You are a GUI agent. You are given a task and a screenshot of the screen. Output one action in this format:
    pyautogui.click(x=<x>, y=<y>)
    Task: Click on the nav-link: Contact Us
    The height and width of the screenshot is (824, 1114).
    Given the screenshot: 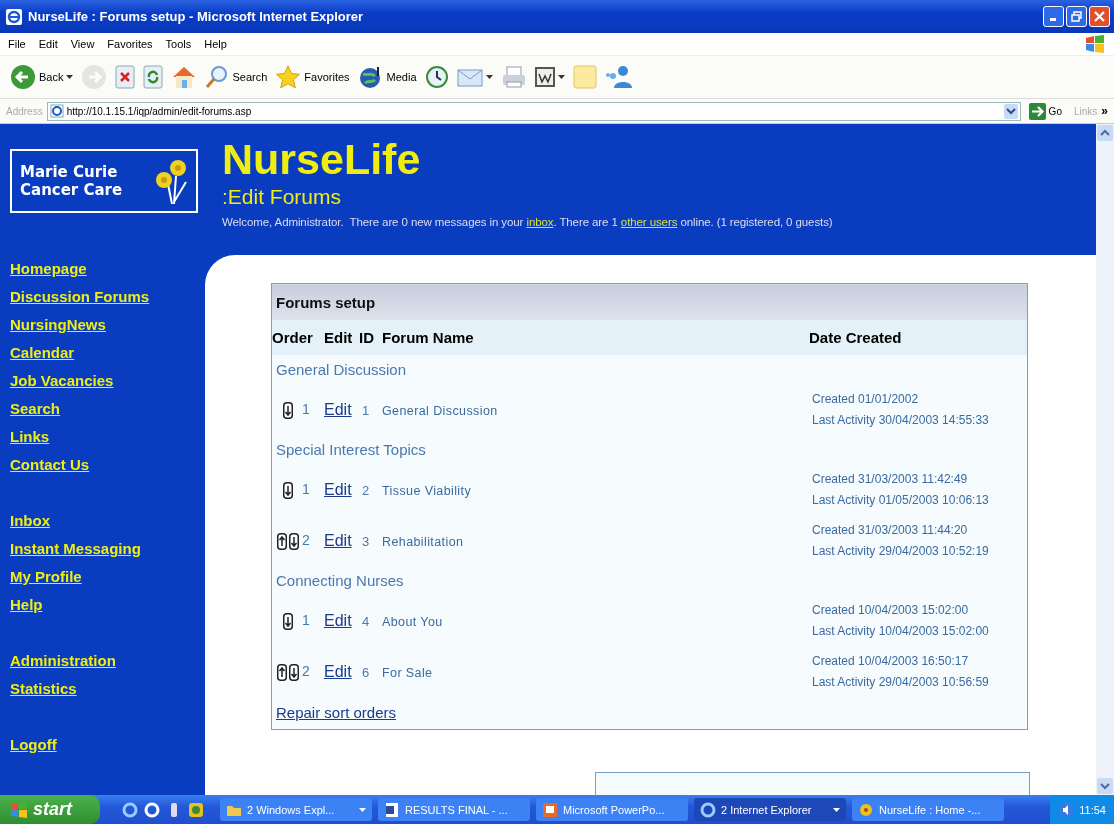 What is the action you would take?
    pyautogui.click(x=50, y=465)
    